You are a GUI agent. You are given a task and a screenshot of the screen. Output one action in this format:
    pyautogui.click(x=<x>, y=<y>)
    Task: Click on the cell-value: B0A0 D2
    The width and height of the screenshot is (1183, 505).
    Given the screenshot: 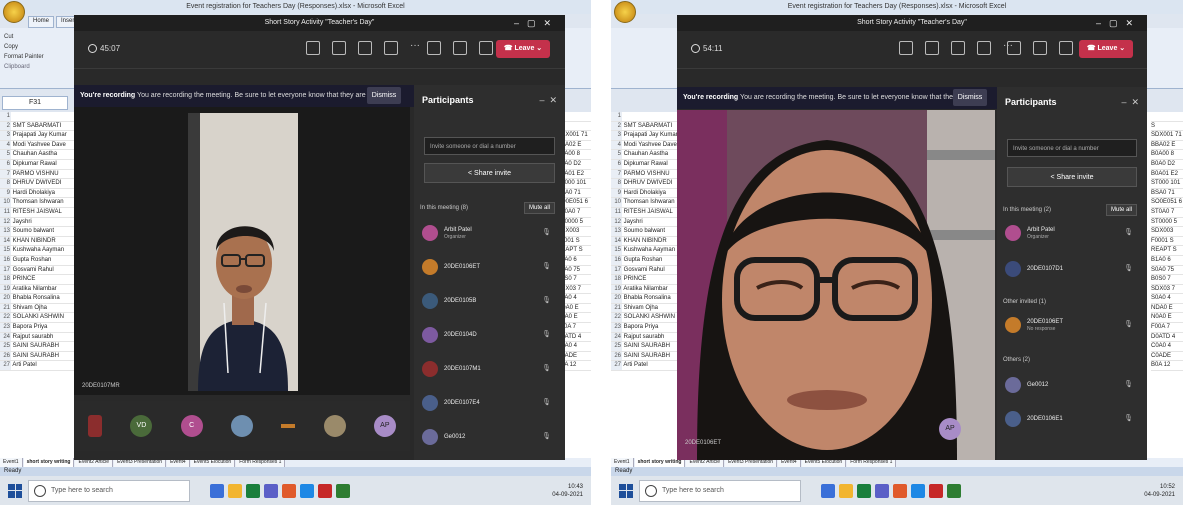 What is the action you would take?
    pyautogui.click(x=1167, y=165)
    